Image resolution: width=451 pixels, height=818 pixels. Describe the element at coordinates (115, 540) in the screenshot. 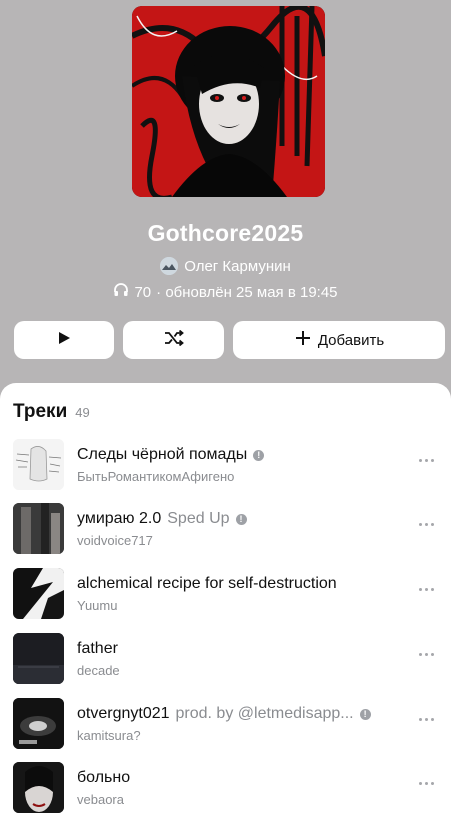

I see `track-artist: voidvoice717` at that location.